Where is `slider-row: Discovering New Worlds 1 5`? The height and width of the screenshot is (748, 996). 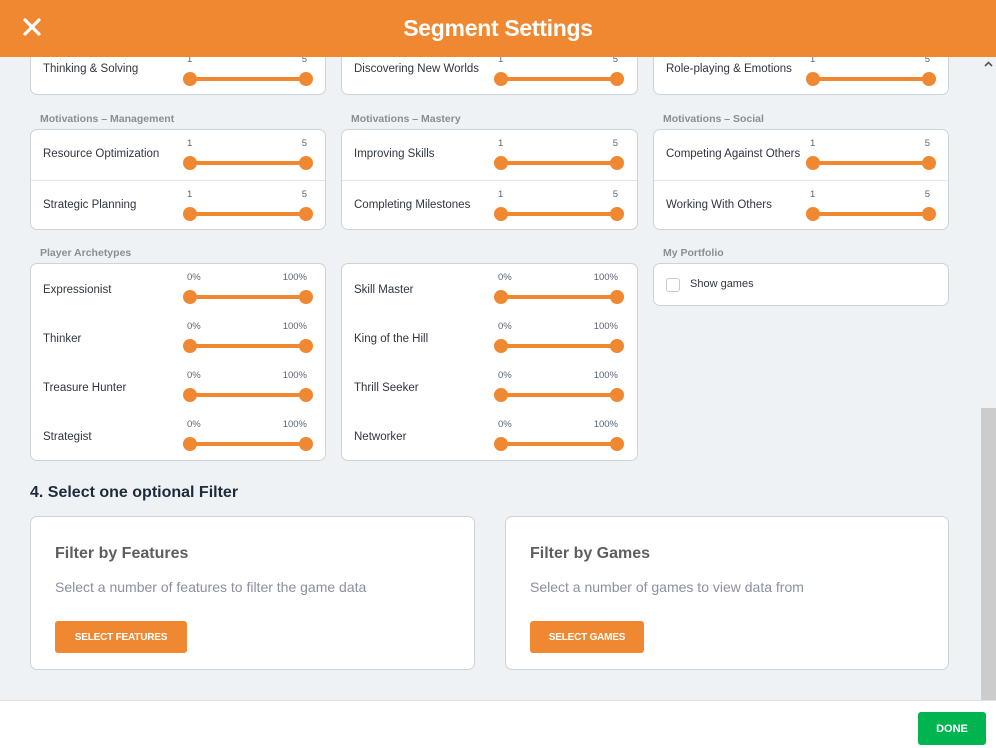 slider-row: Discovering New Worlds 1 5 is located at coordinates (489, 76).